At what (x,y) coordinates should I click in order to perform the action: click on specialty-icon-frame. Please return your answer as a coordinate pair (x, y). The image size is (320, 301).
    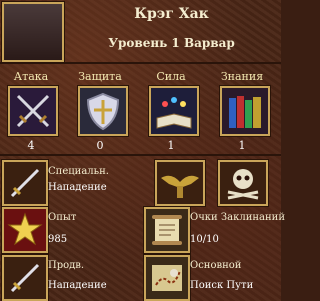
    Looking at the image, I should click on (25, 183).